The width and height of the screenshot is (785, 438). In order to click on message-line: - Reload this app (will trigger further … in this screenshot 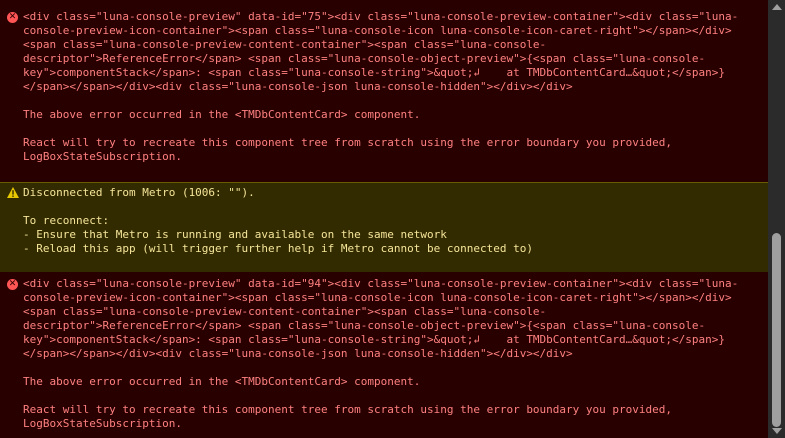, I will do `click(278, 248)`.